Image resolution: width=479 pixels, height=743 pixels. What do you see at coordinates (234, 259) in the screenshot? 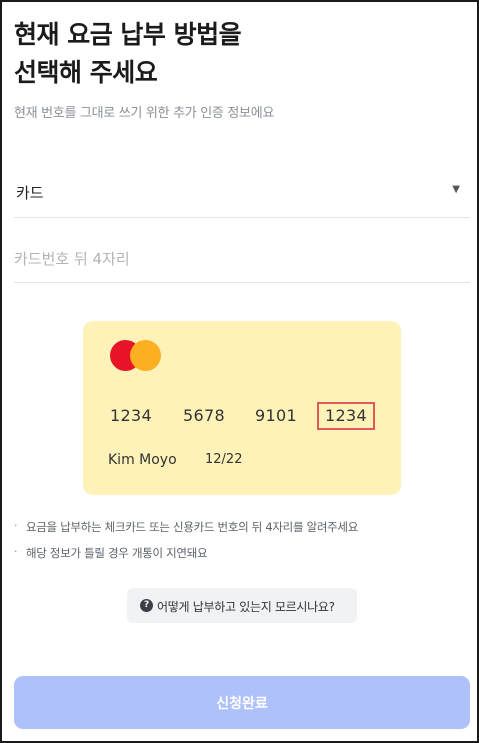
I see `card-last-digits-input` at bounding box center [234, 259].